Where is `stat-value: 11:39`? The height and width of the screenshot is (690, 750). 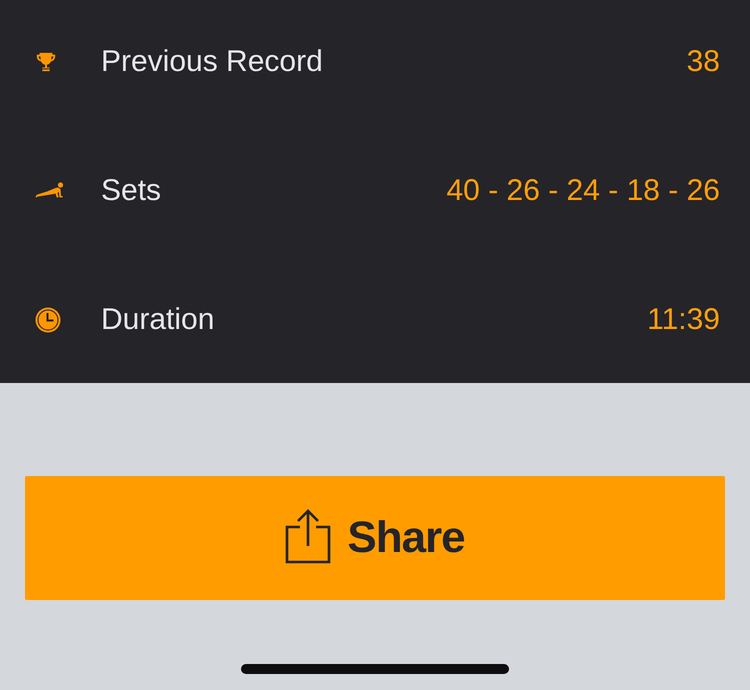 stat-value: 11:39 is located at coordinates (683, 319).